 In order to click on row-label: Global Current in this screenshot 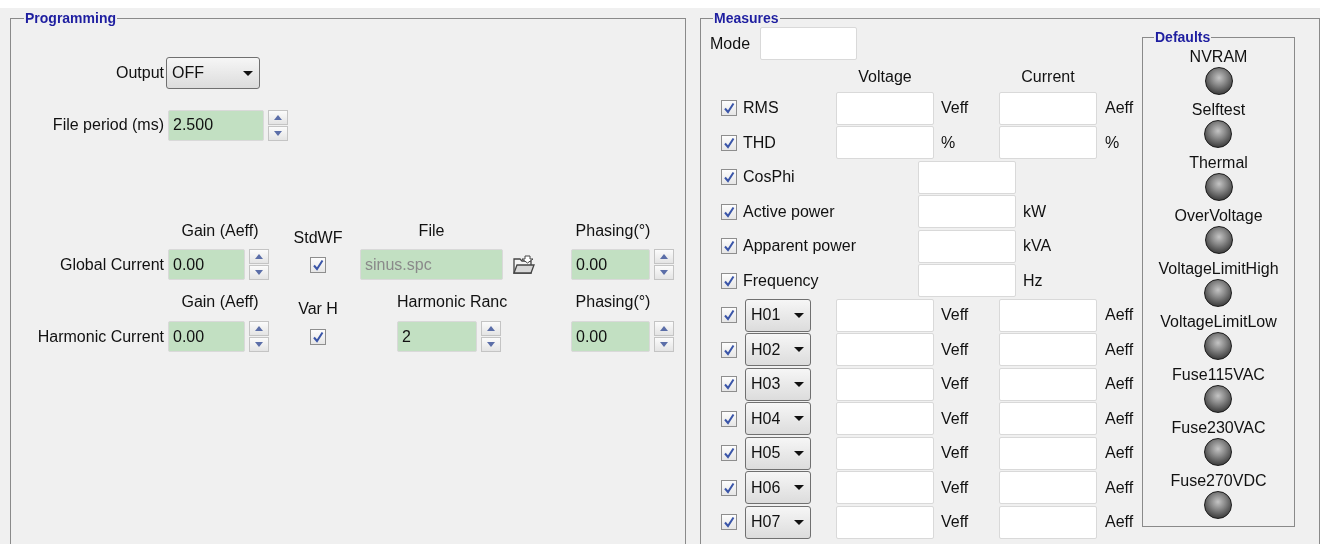, I will do `click(111, 264)`.